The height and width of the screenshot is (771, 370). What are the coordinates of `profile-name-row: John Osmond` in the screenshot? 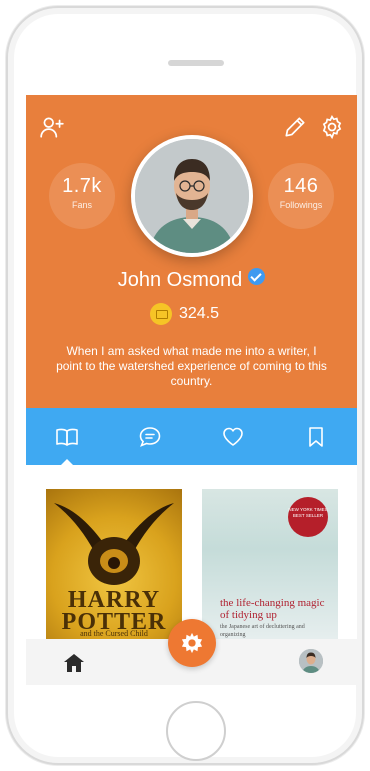 It's located at (191, 280).